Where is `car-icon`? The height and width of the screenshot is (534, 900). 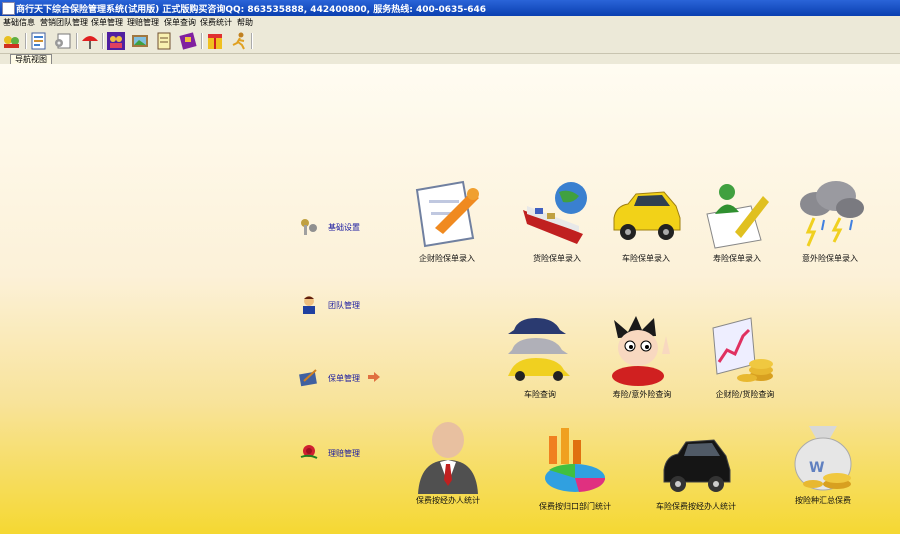 car-icon is located at coordinates (647, 215).